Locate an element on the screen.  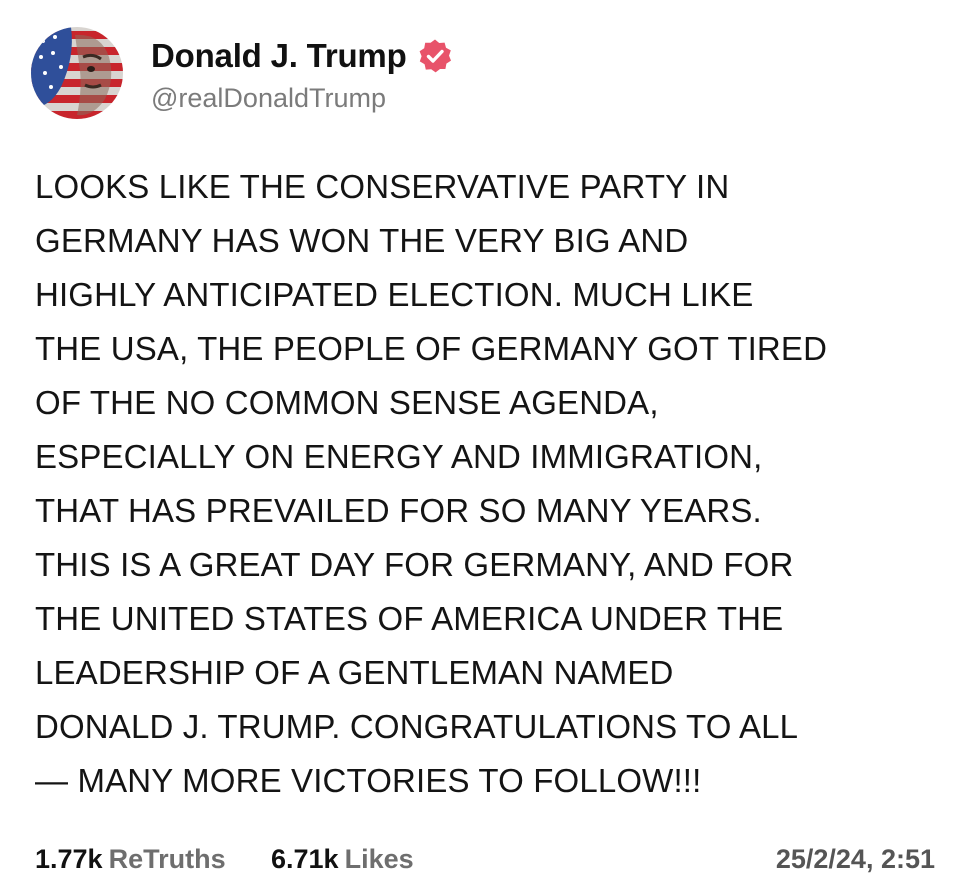
author-avatar is located at coordinates (77, 73).